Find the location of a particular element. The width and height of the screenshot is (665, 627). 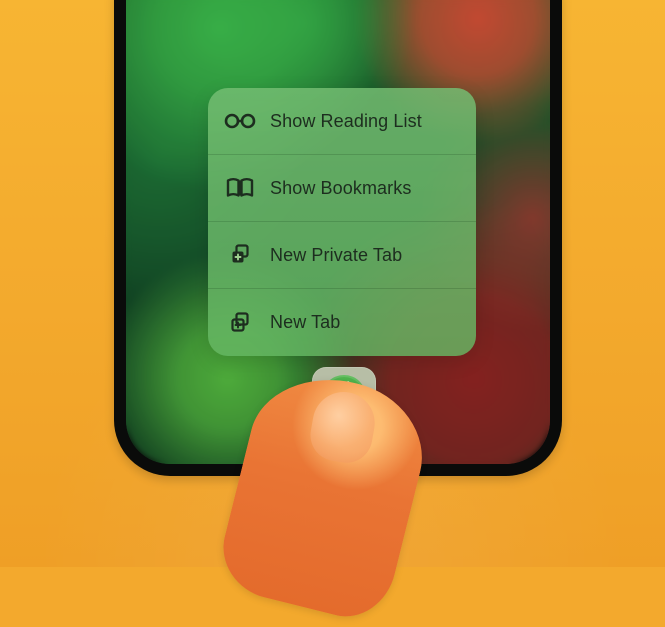

private-tab-icon is located at coordinates (240, 255).